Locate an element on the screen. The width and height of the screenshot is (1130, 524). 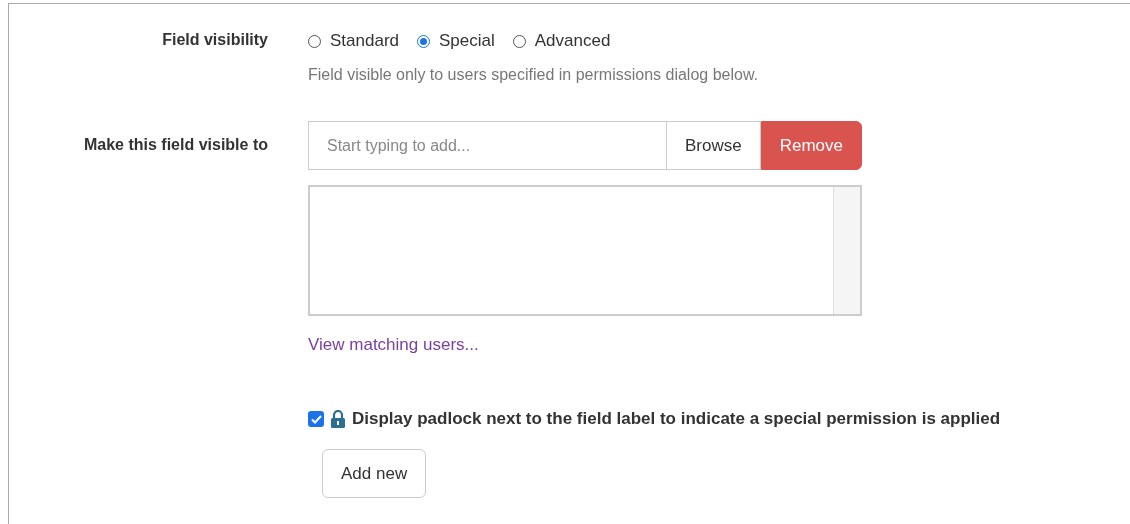
radio-option: Special is located at coordinates (456, 41).